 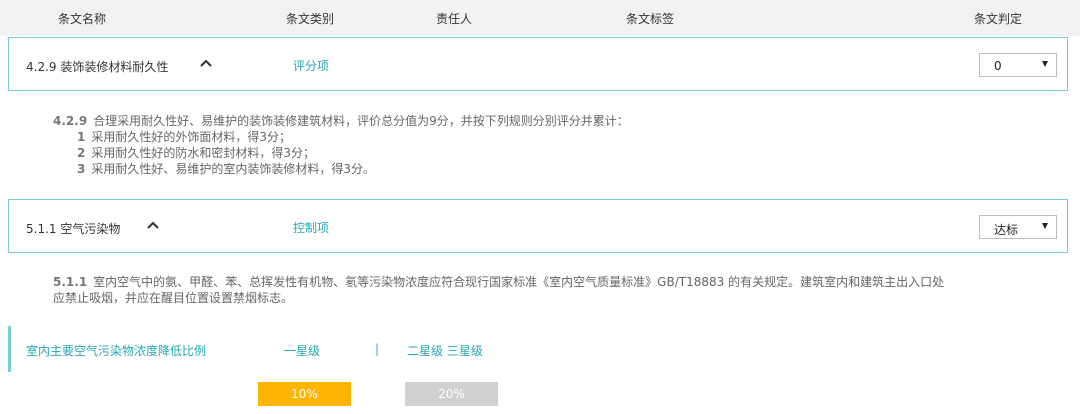 I want to click on clause-type: 评分项, so click(x=311, y=66).